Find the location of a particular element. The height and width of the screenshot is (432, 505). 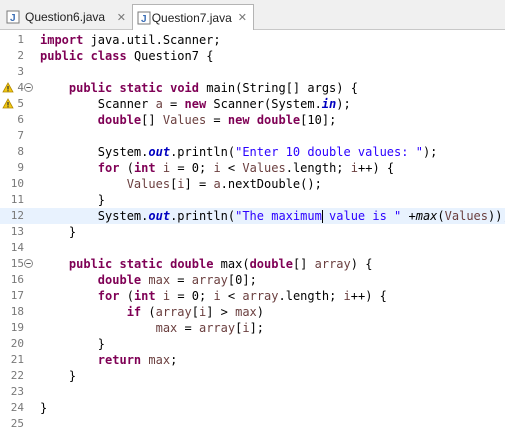

line-number: 7 is located at coordinates (20, 135).